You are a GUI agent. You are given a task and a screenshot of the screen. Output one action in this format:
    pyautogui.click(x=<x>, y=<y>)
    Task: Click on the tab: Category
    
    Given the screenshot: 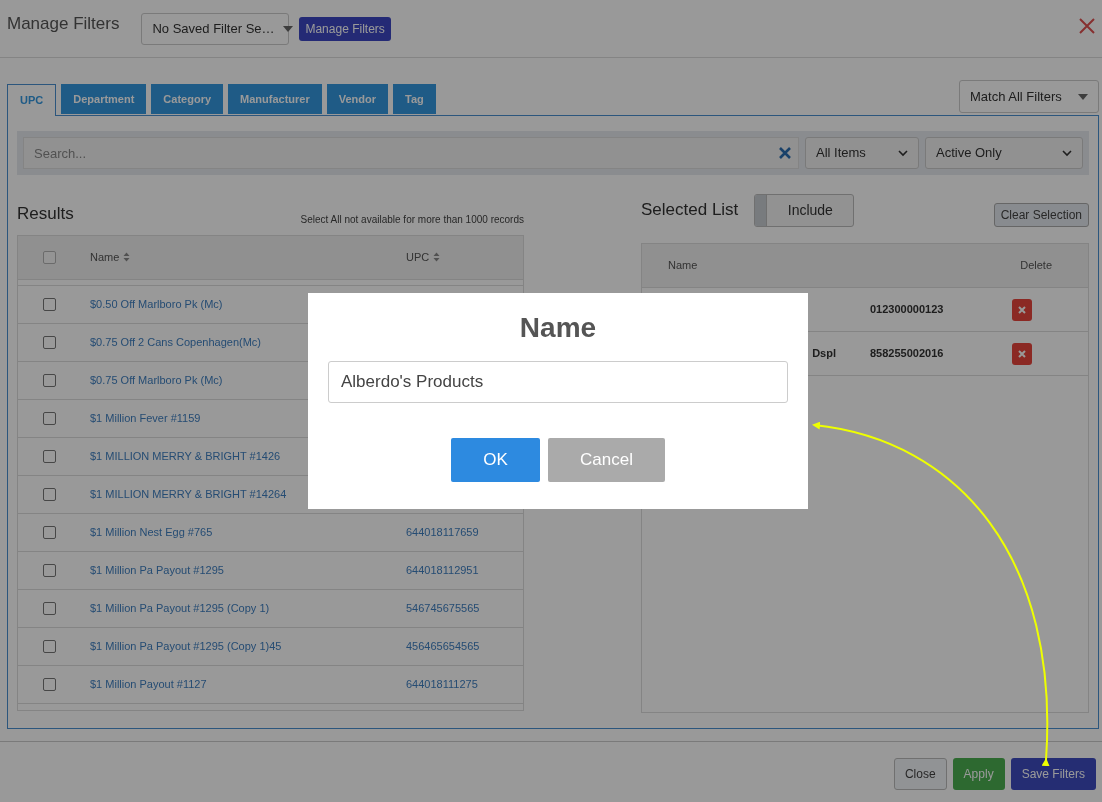 What is the action you would take?
    pyautogui.click(x=187, y=99)
    